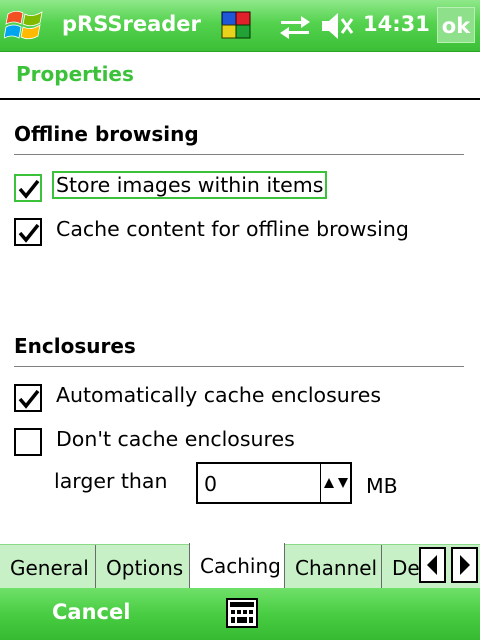  I want to click on connectivity-icon, so click(237, 25).